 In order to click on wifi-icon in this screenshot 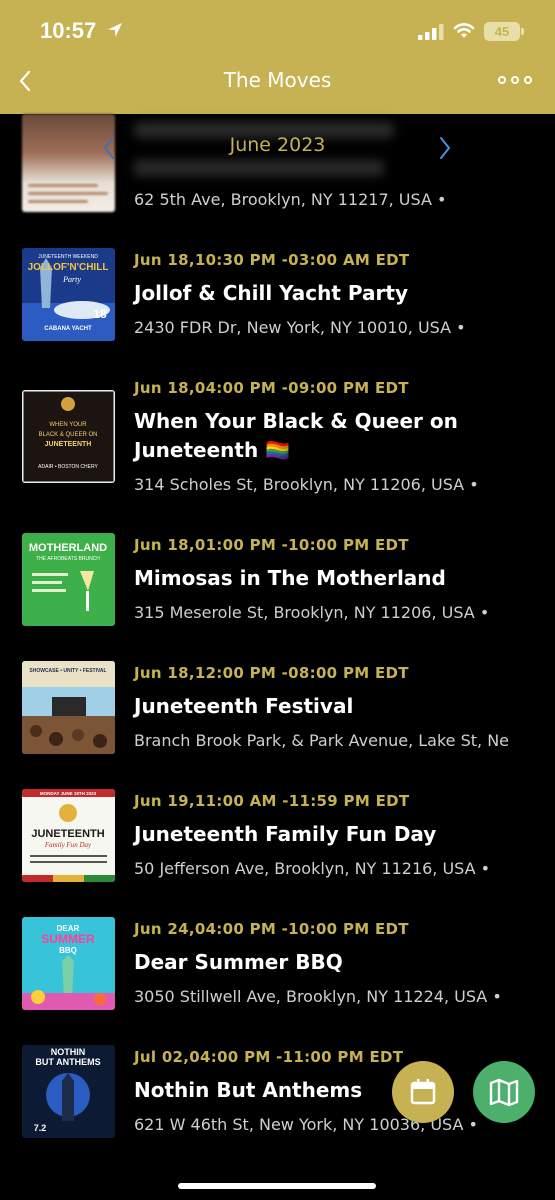, I will do `click(464, 30)`.